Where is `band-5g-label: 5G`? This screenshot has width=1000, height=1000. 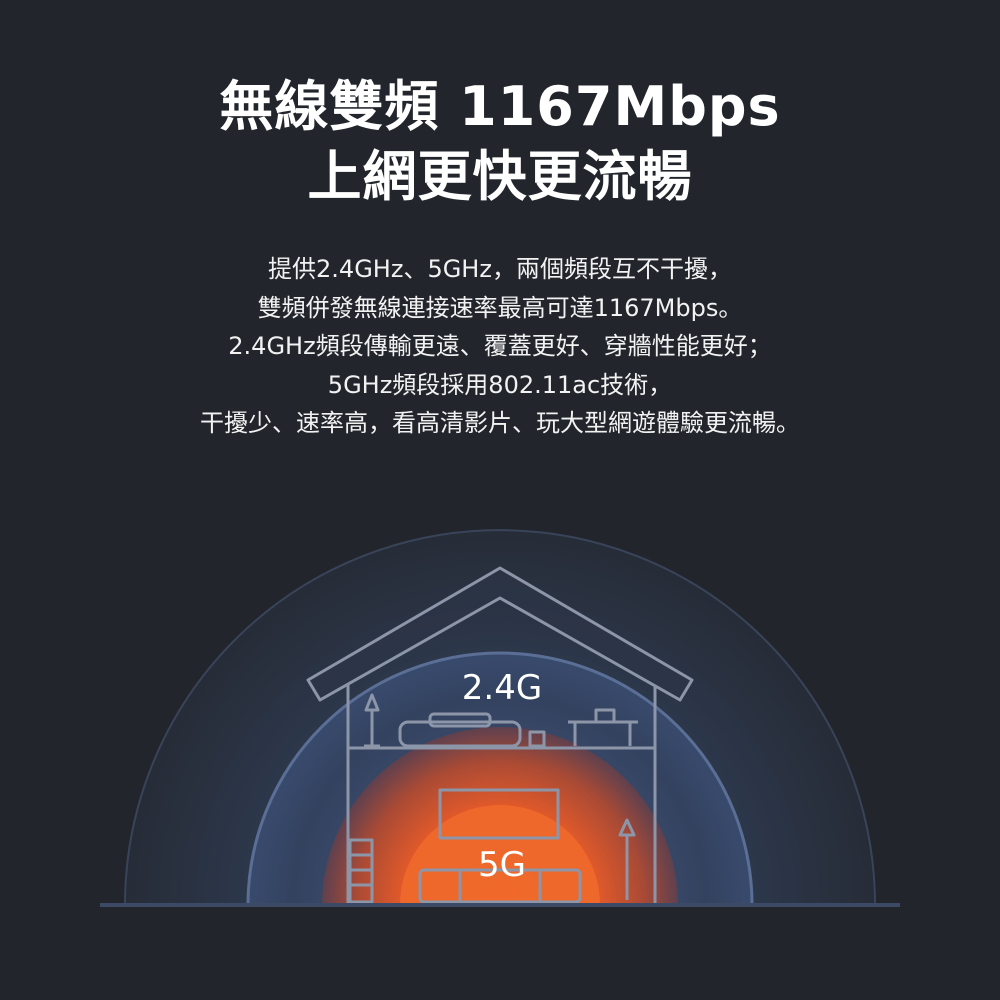 band-5g-label: 5G is located at coordinates (502, 865).